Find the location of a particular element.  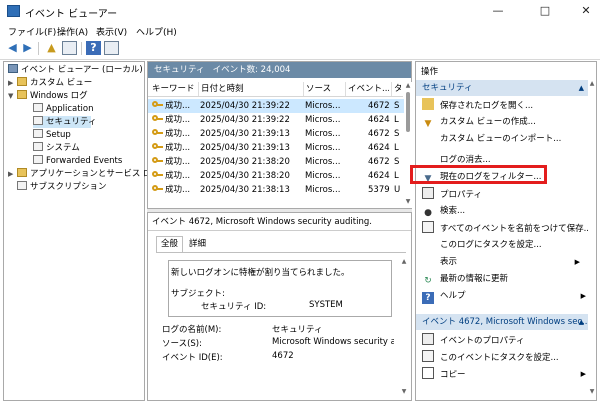

action-help: ? ヘルプ ▶ is located at coordinates (504, 296).